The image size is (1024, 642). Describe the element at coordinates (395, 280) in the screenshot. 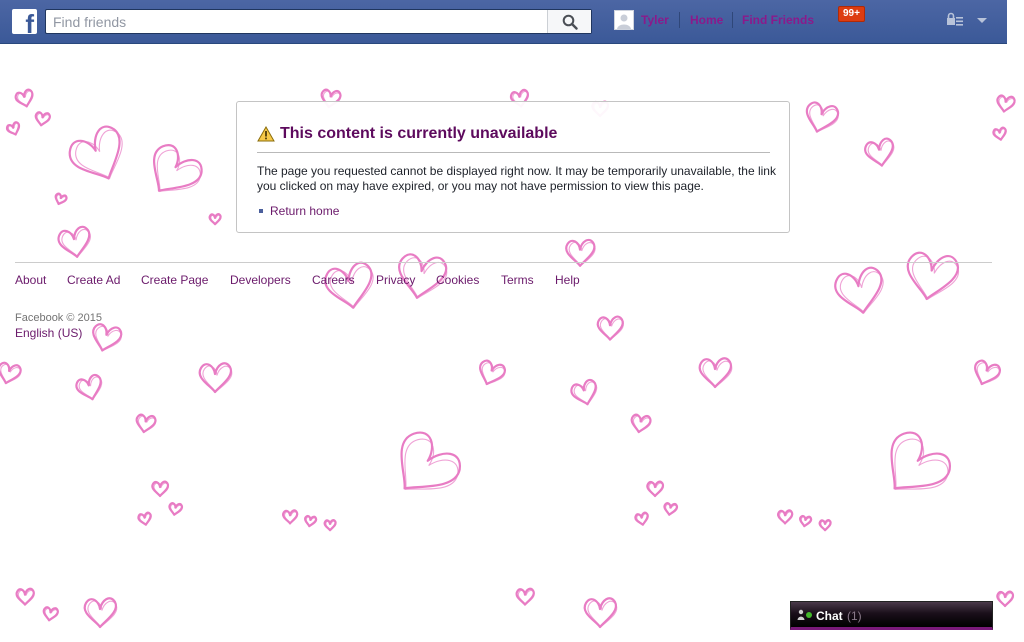

I see `footer-link-privacy: Privacy` at that location.